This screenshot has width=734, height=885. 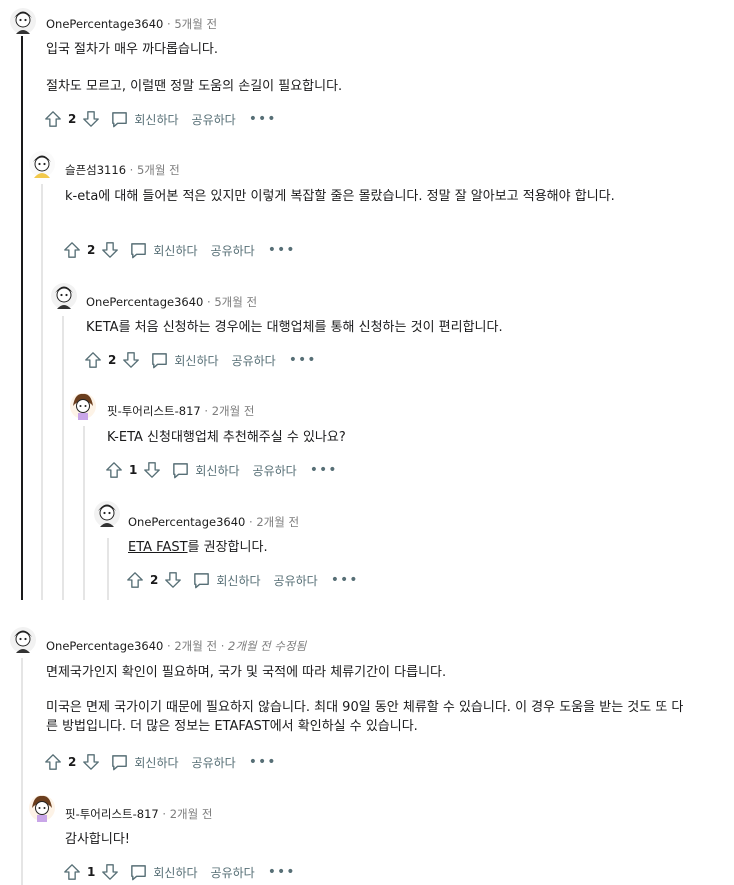 What do you see at coordinates (133, 470) in the screenshot?
I see `vote-count: 1` at bounding box center [133, 470].